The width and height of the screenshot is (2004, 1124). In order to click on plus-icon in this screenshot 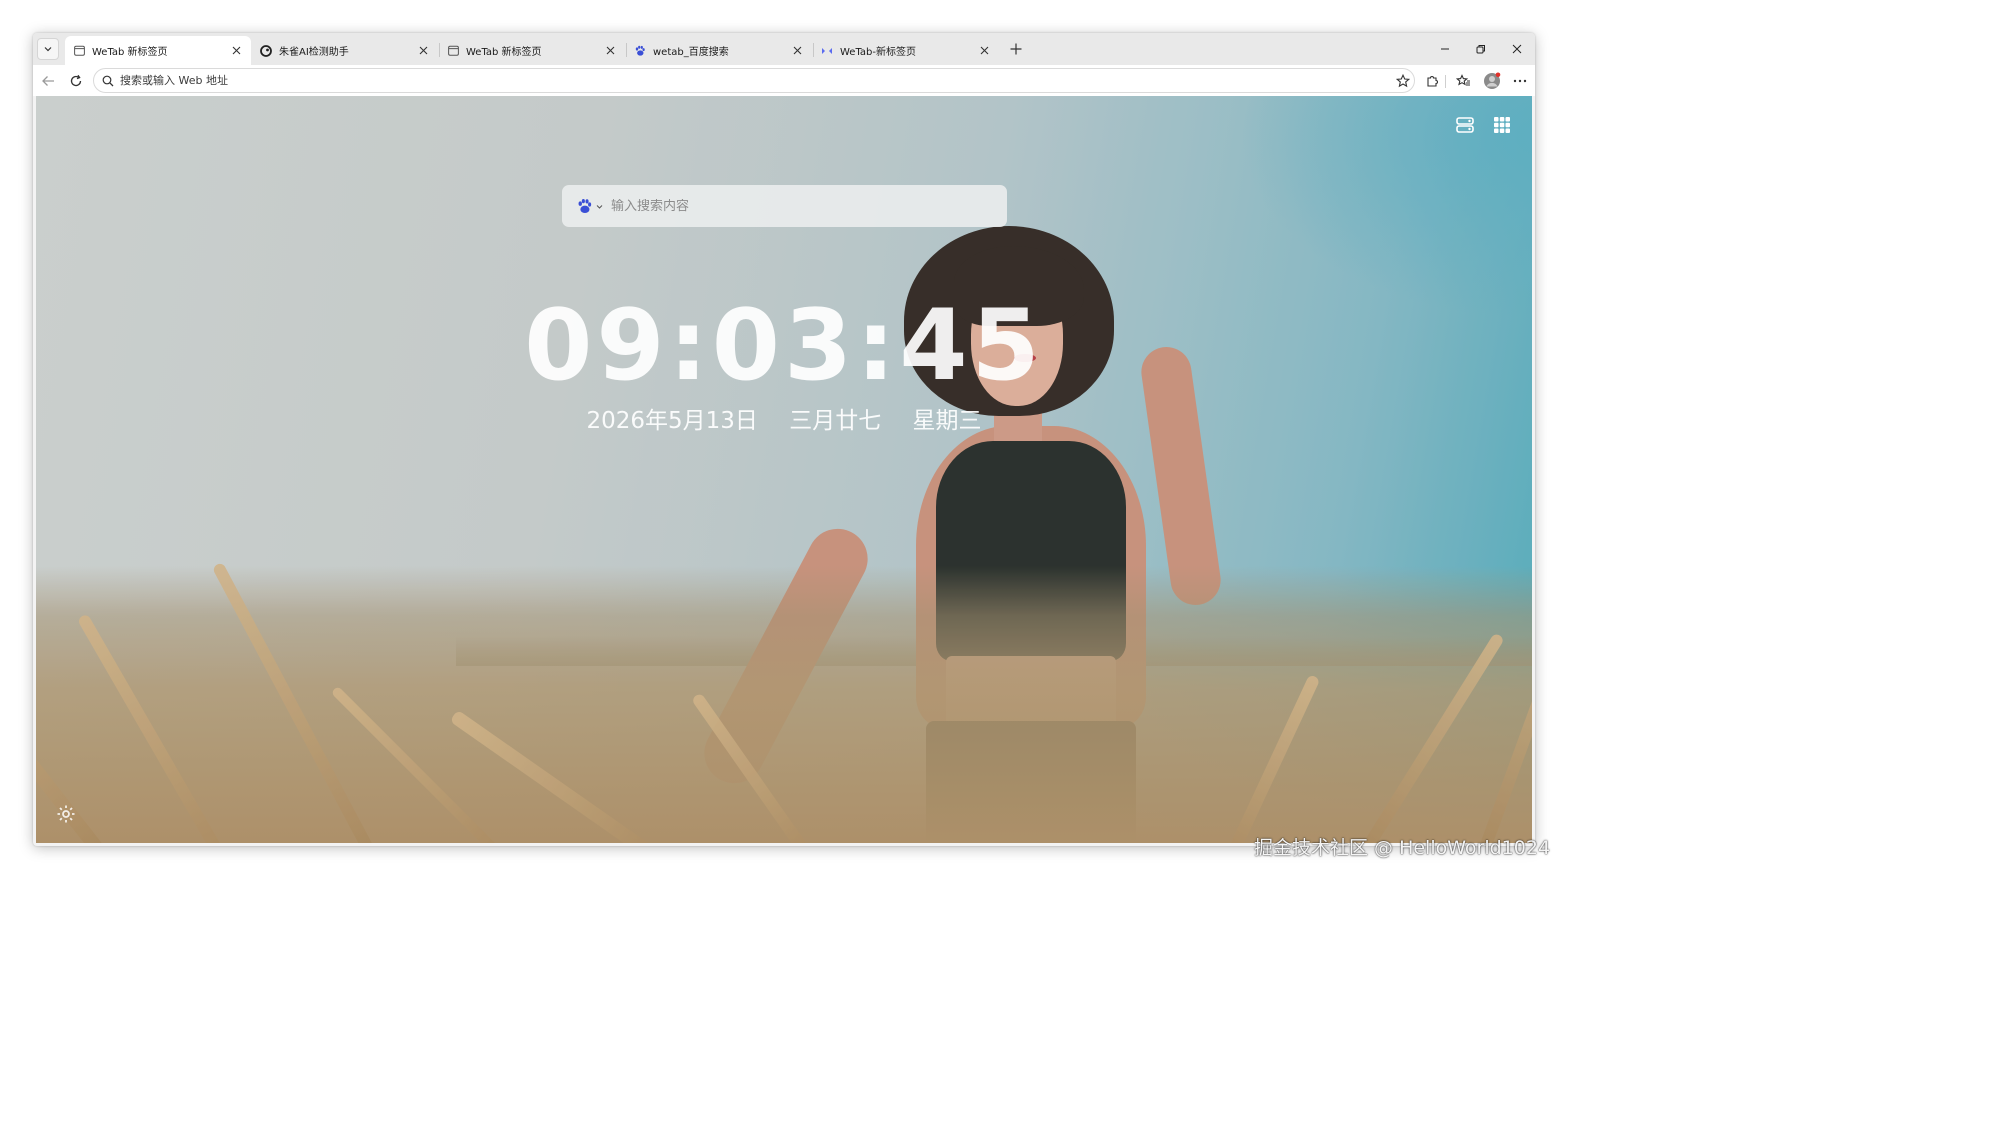, I will do `click(1016, 49)`.